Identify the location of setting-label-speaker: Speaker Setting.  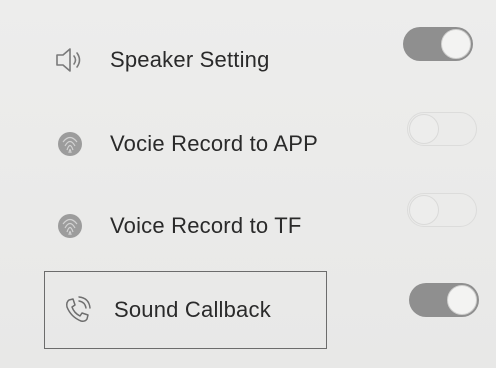
(190, 59).